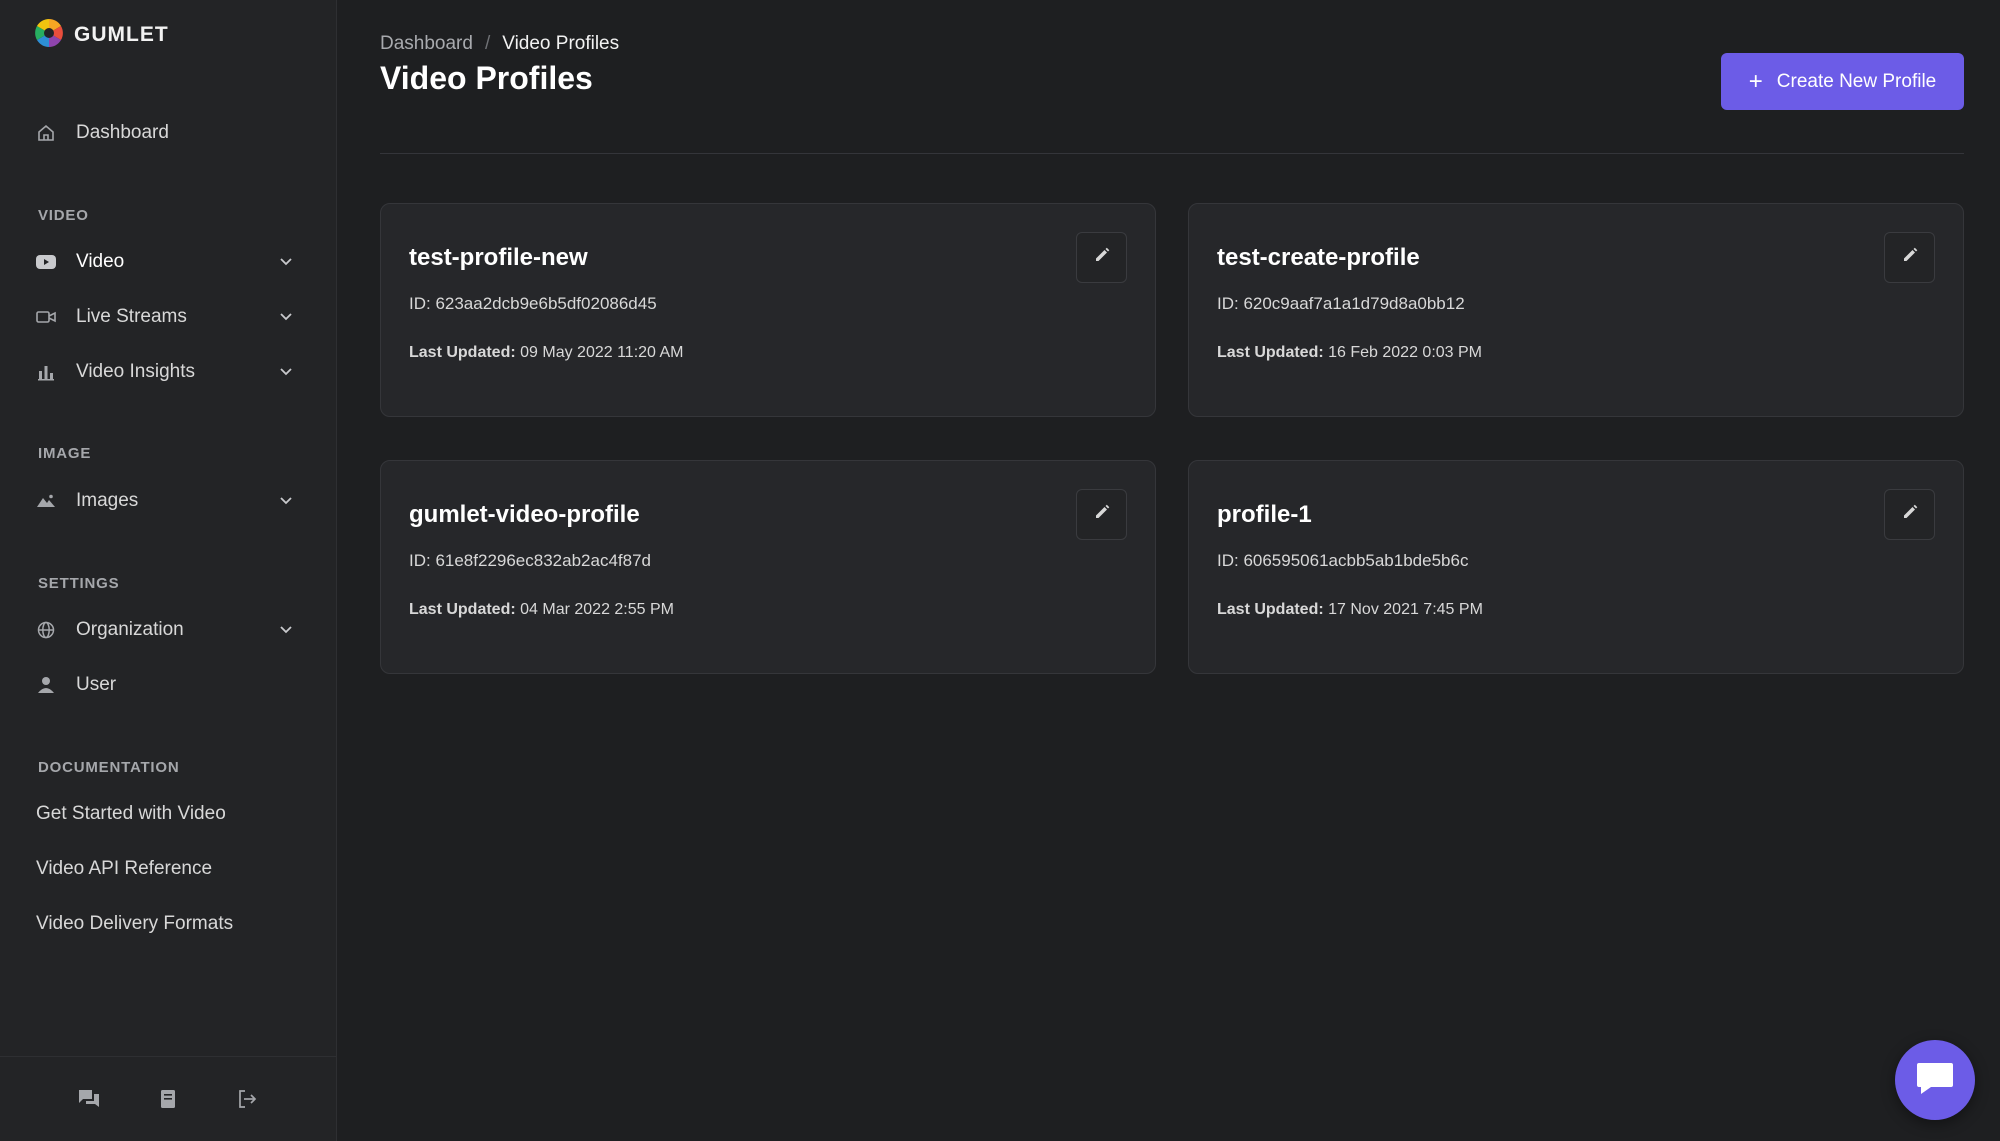  I want to click on globe-icon, so click(46, 630).